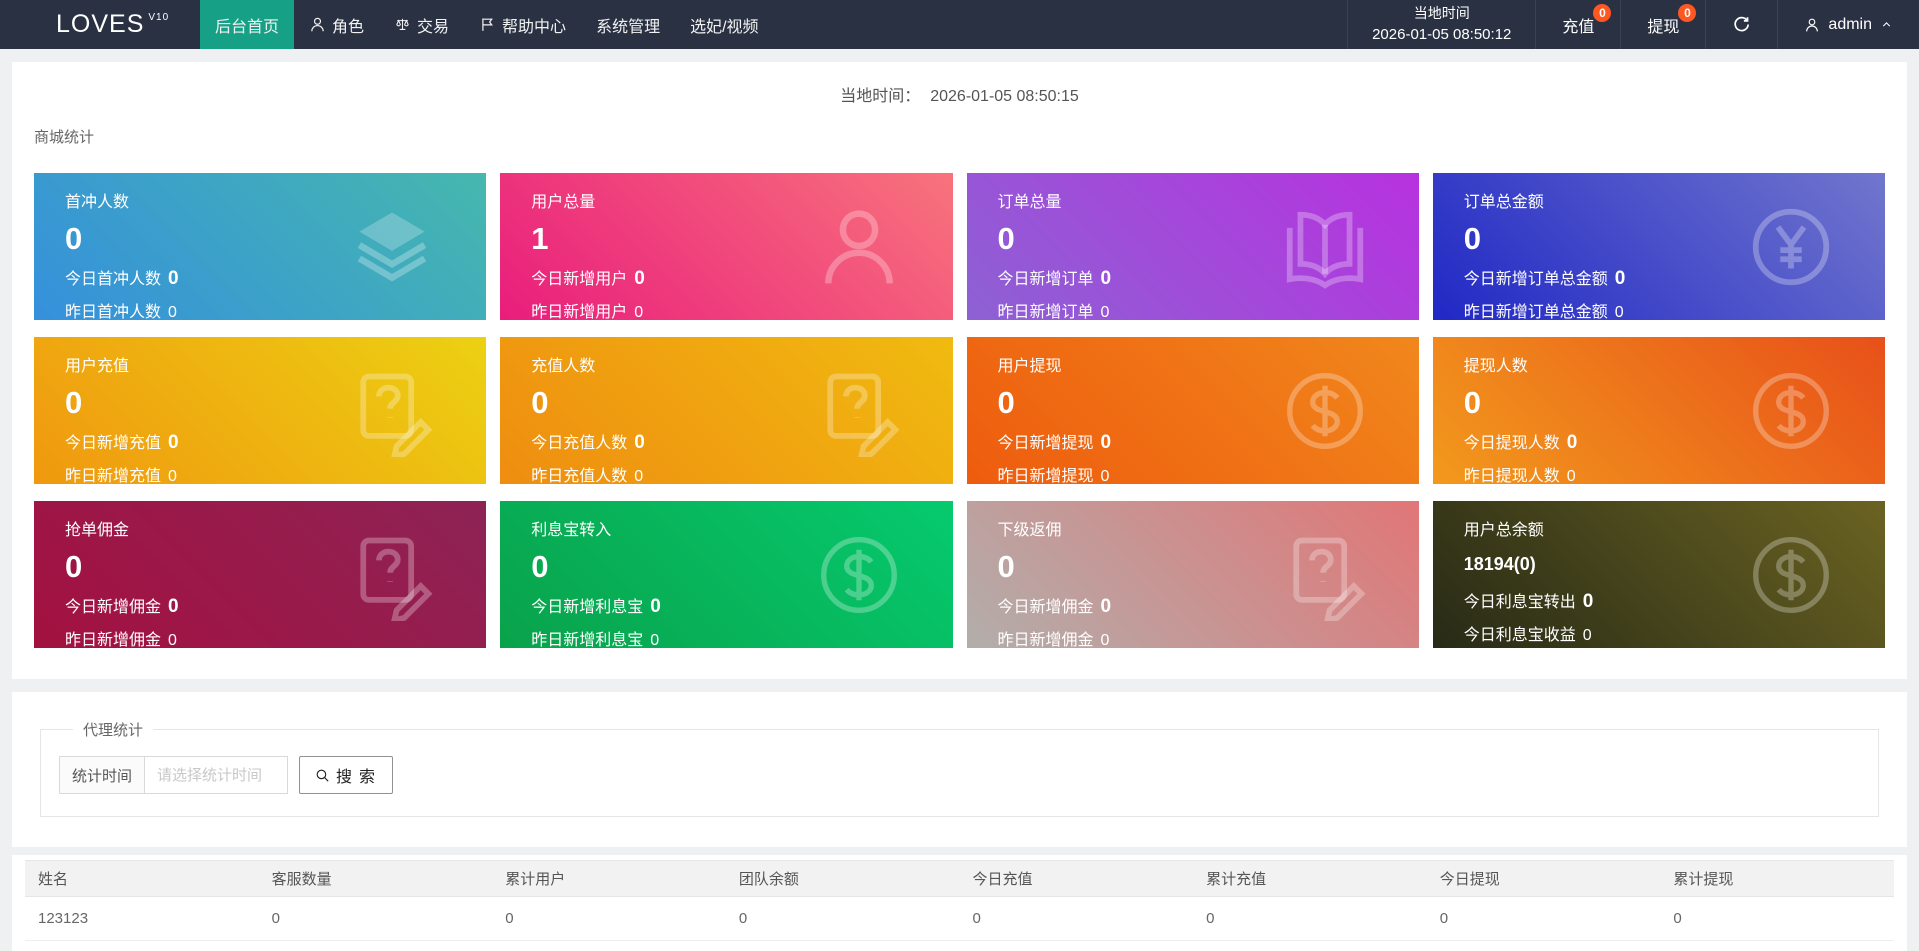 The height and width of the screenshot is (951, 1919). Describe the element at coordinates (359, 777) in the screenshot. I see `search-button-label: 搜索` at that location.